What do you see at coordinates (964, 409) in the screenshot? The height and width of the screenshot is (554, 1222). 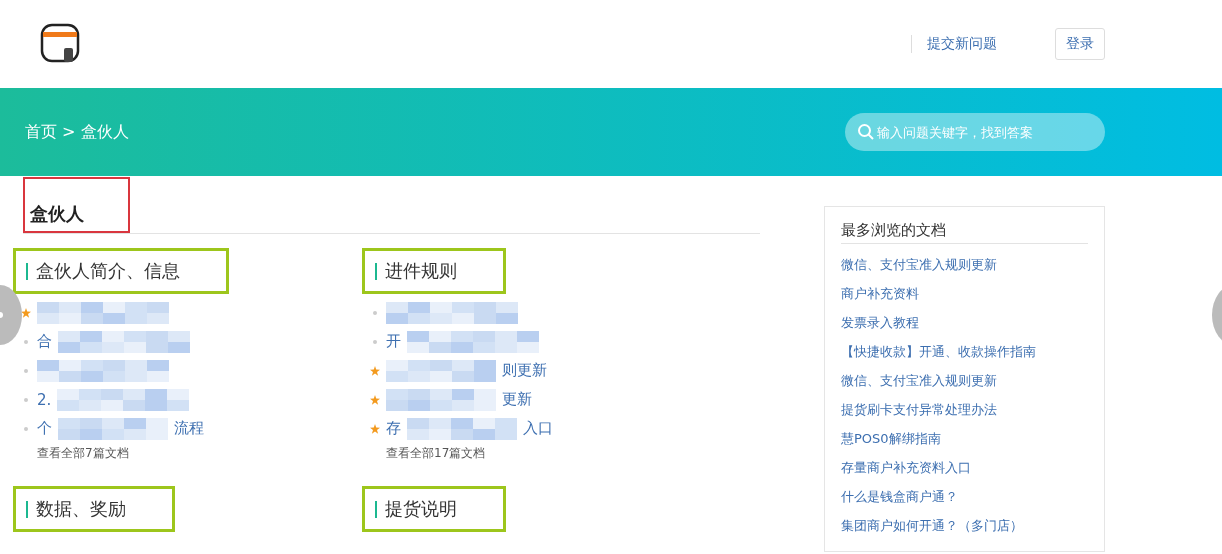 I see `document-link: 提货刷卡支付异常处理办法` at bounding box center [964, 409].